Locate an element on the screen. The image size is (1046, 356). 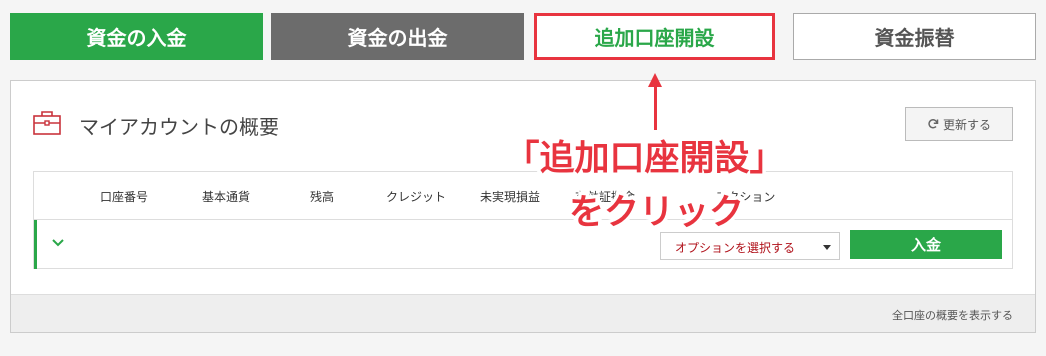
header-account-number: 口座番号 is located at coordinates (124, 197).